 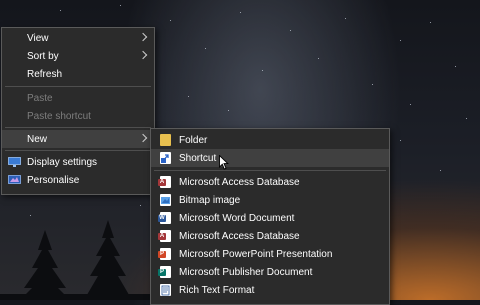 I want to click on menu-item-label: Microsoft Publisher Document, so click(x=246, y=272).